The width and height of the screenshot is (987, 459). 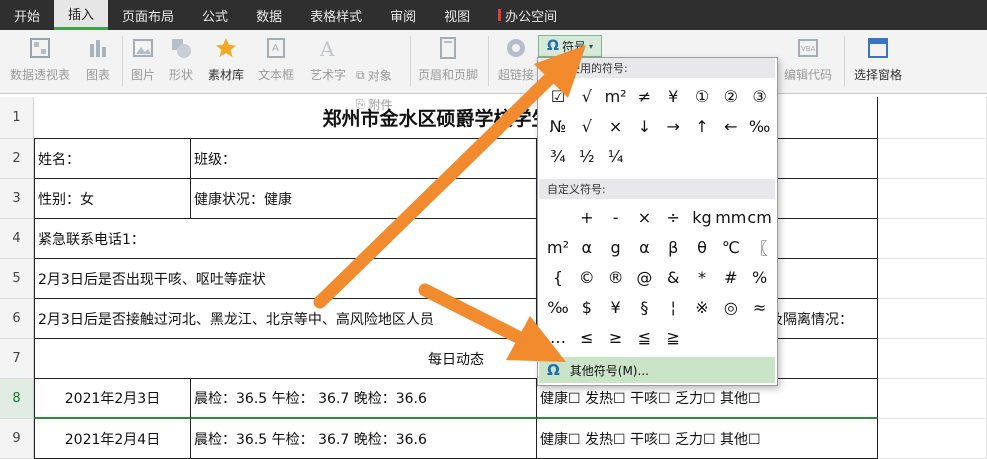 I want to click on symbol-cell: №, so click(x=558, y=126).